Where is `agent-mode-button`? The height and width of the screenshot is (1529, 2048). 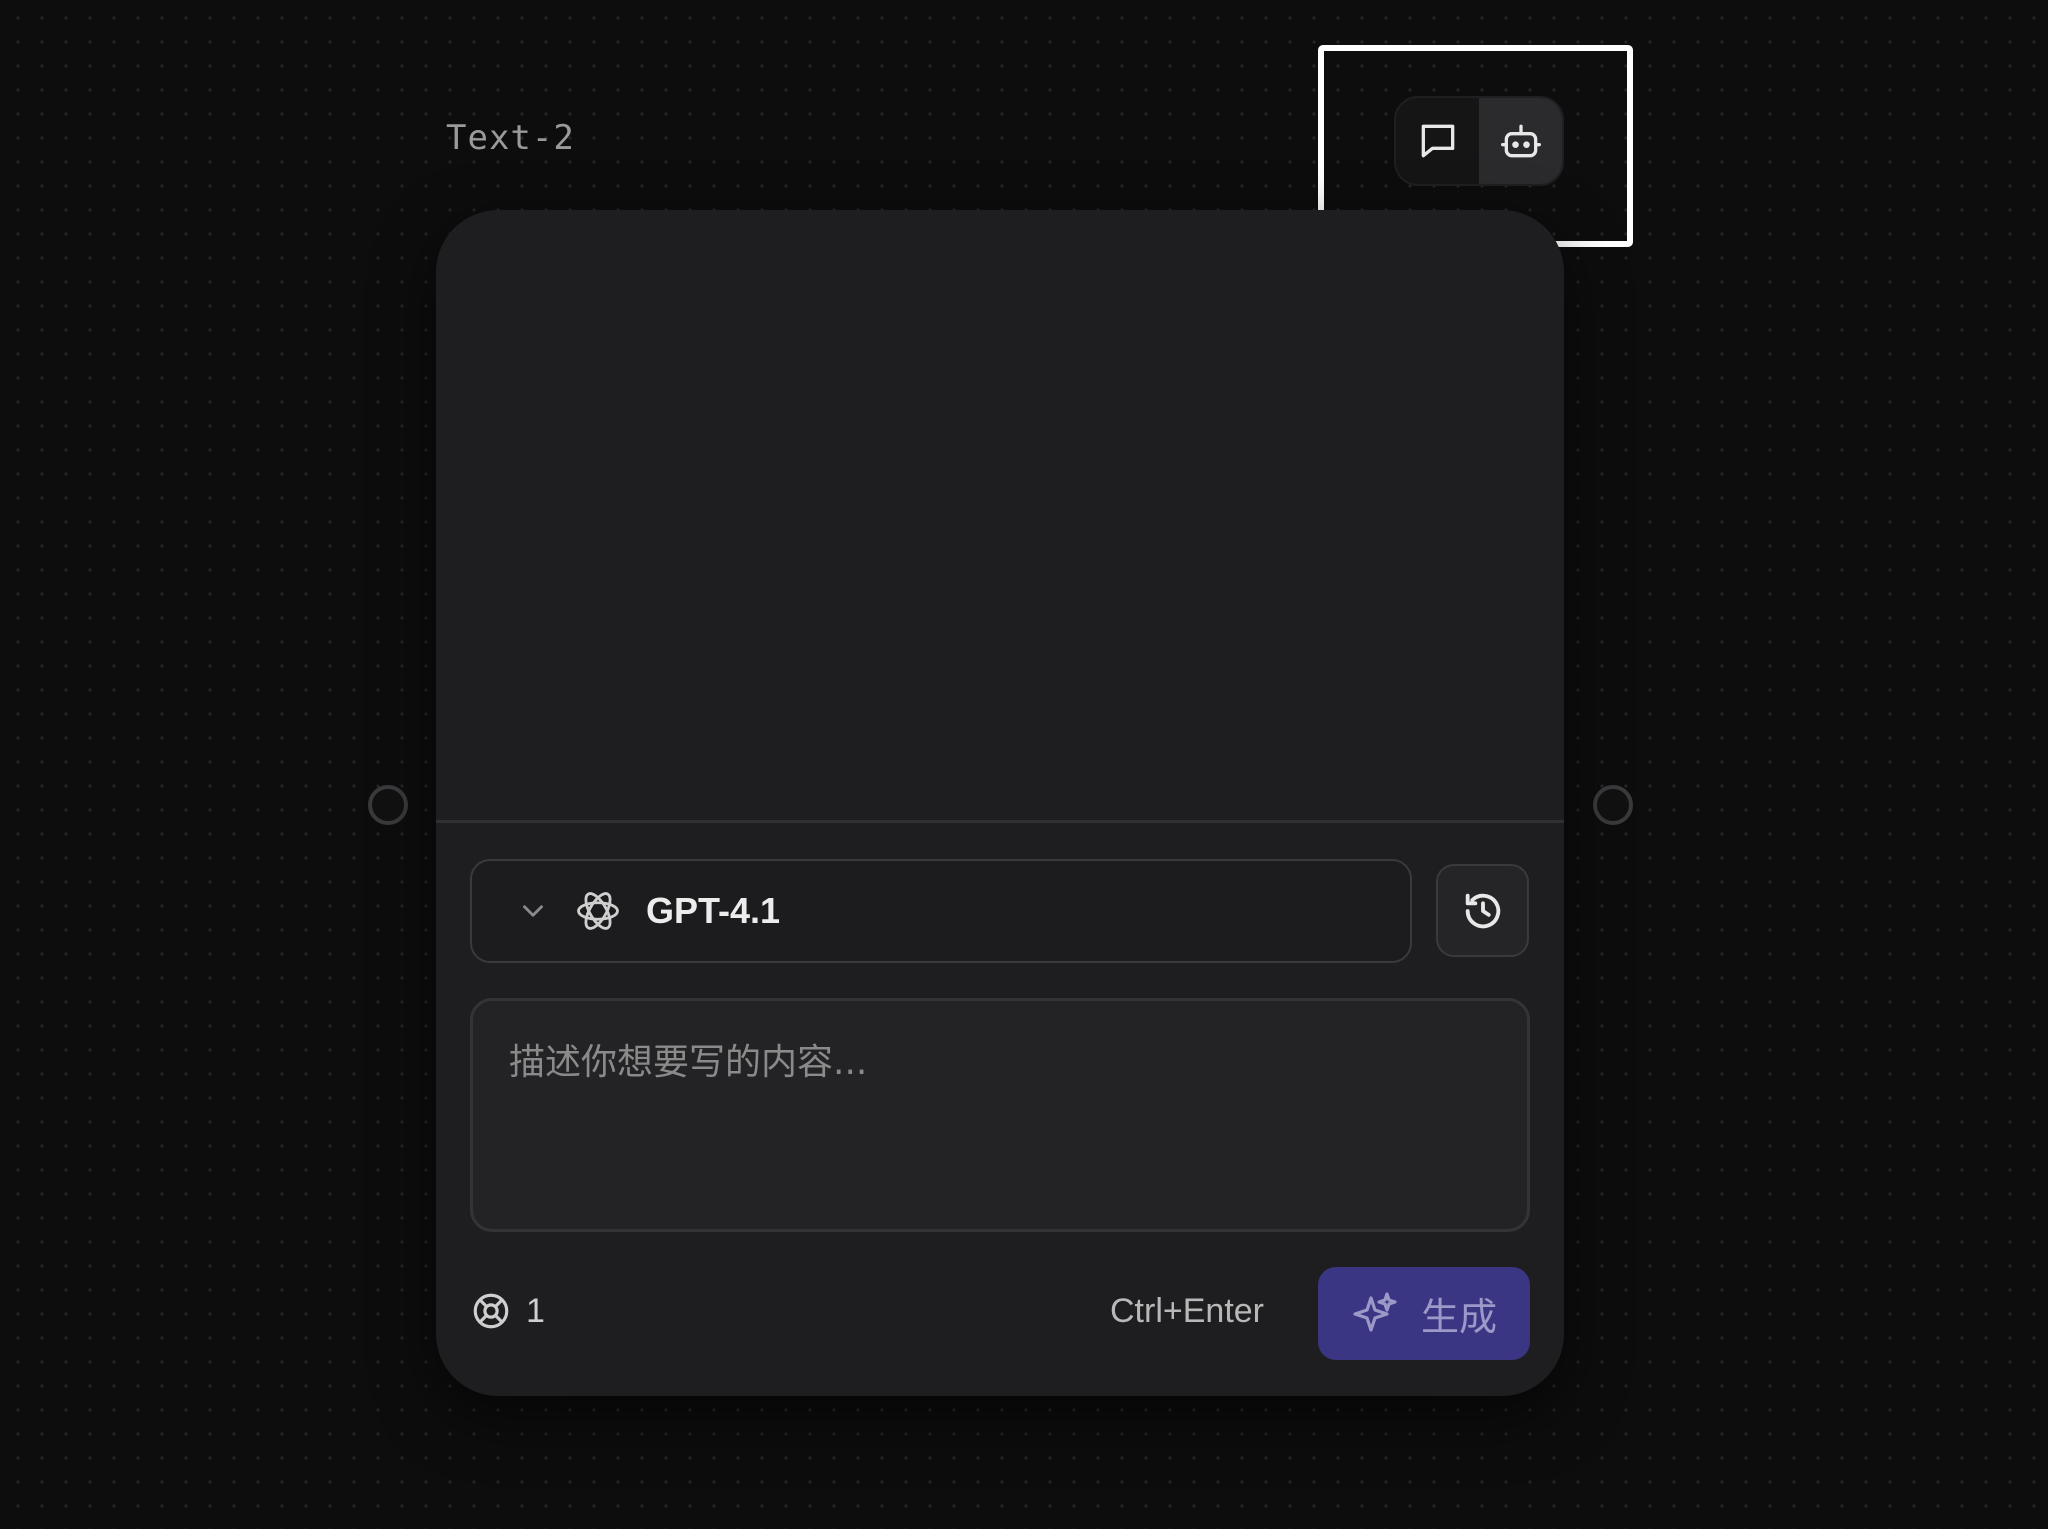 agent-mode-button is located at coordinates (1520, 141).